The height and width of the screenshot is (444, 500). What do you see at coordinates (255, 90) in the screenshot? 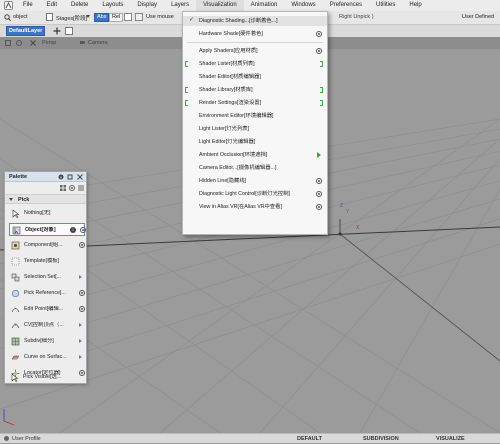
I see `menu-item-shader-library: Shader Library[材质库]` at bounding box center [255, 90].